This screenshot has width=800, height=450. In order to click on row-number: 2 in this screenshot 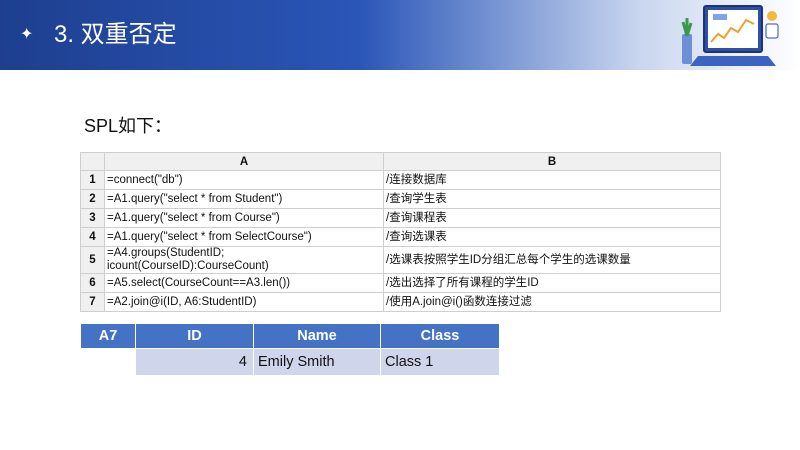, I will do `click(92, 199)`.